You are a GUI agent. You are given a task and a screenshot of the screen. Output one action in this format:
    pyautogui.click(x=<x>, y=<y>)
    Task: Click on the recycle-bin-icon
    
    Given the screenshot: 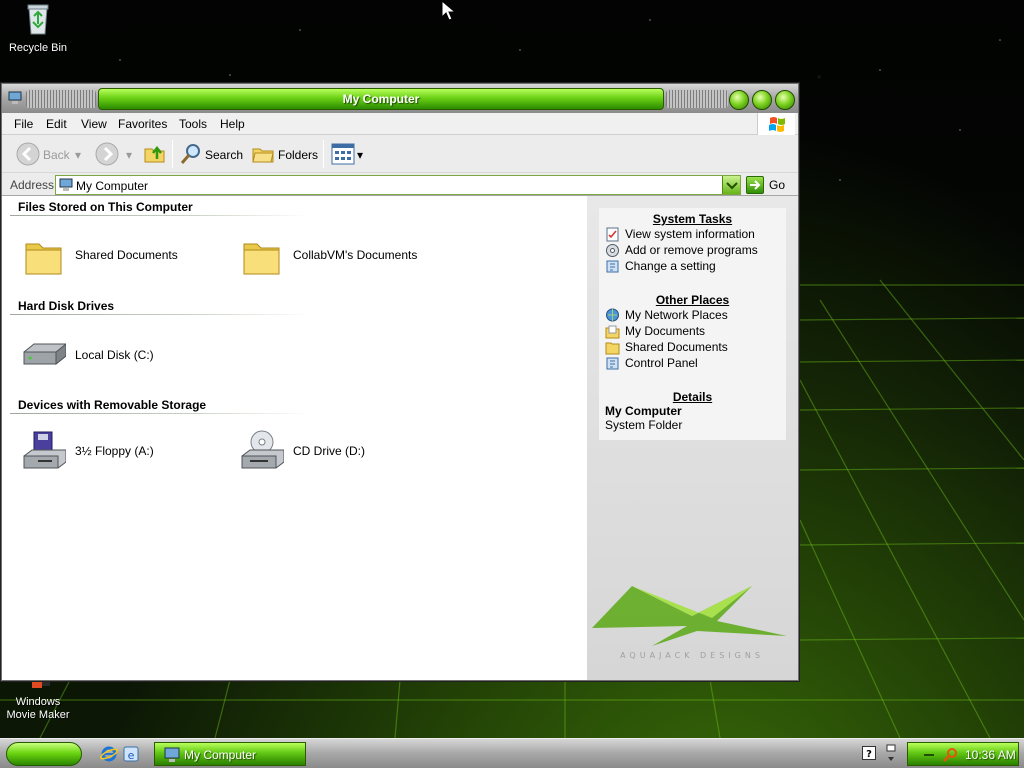 What is the action you would take?
    pyautogui.click(x=38, y=19)
    